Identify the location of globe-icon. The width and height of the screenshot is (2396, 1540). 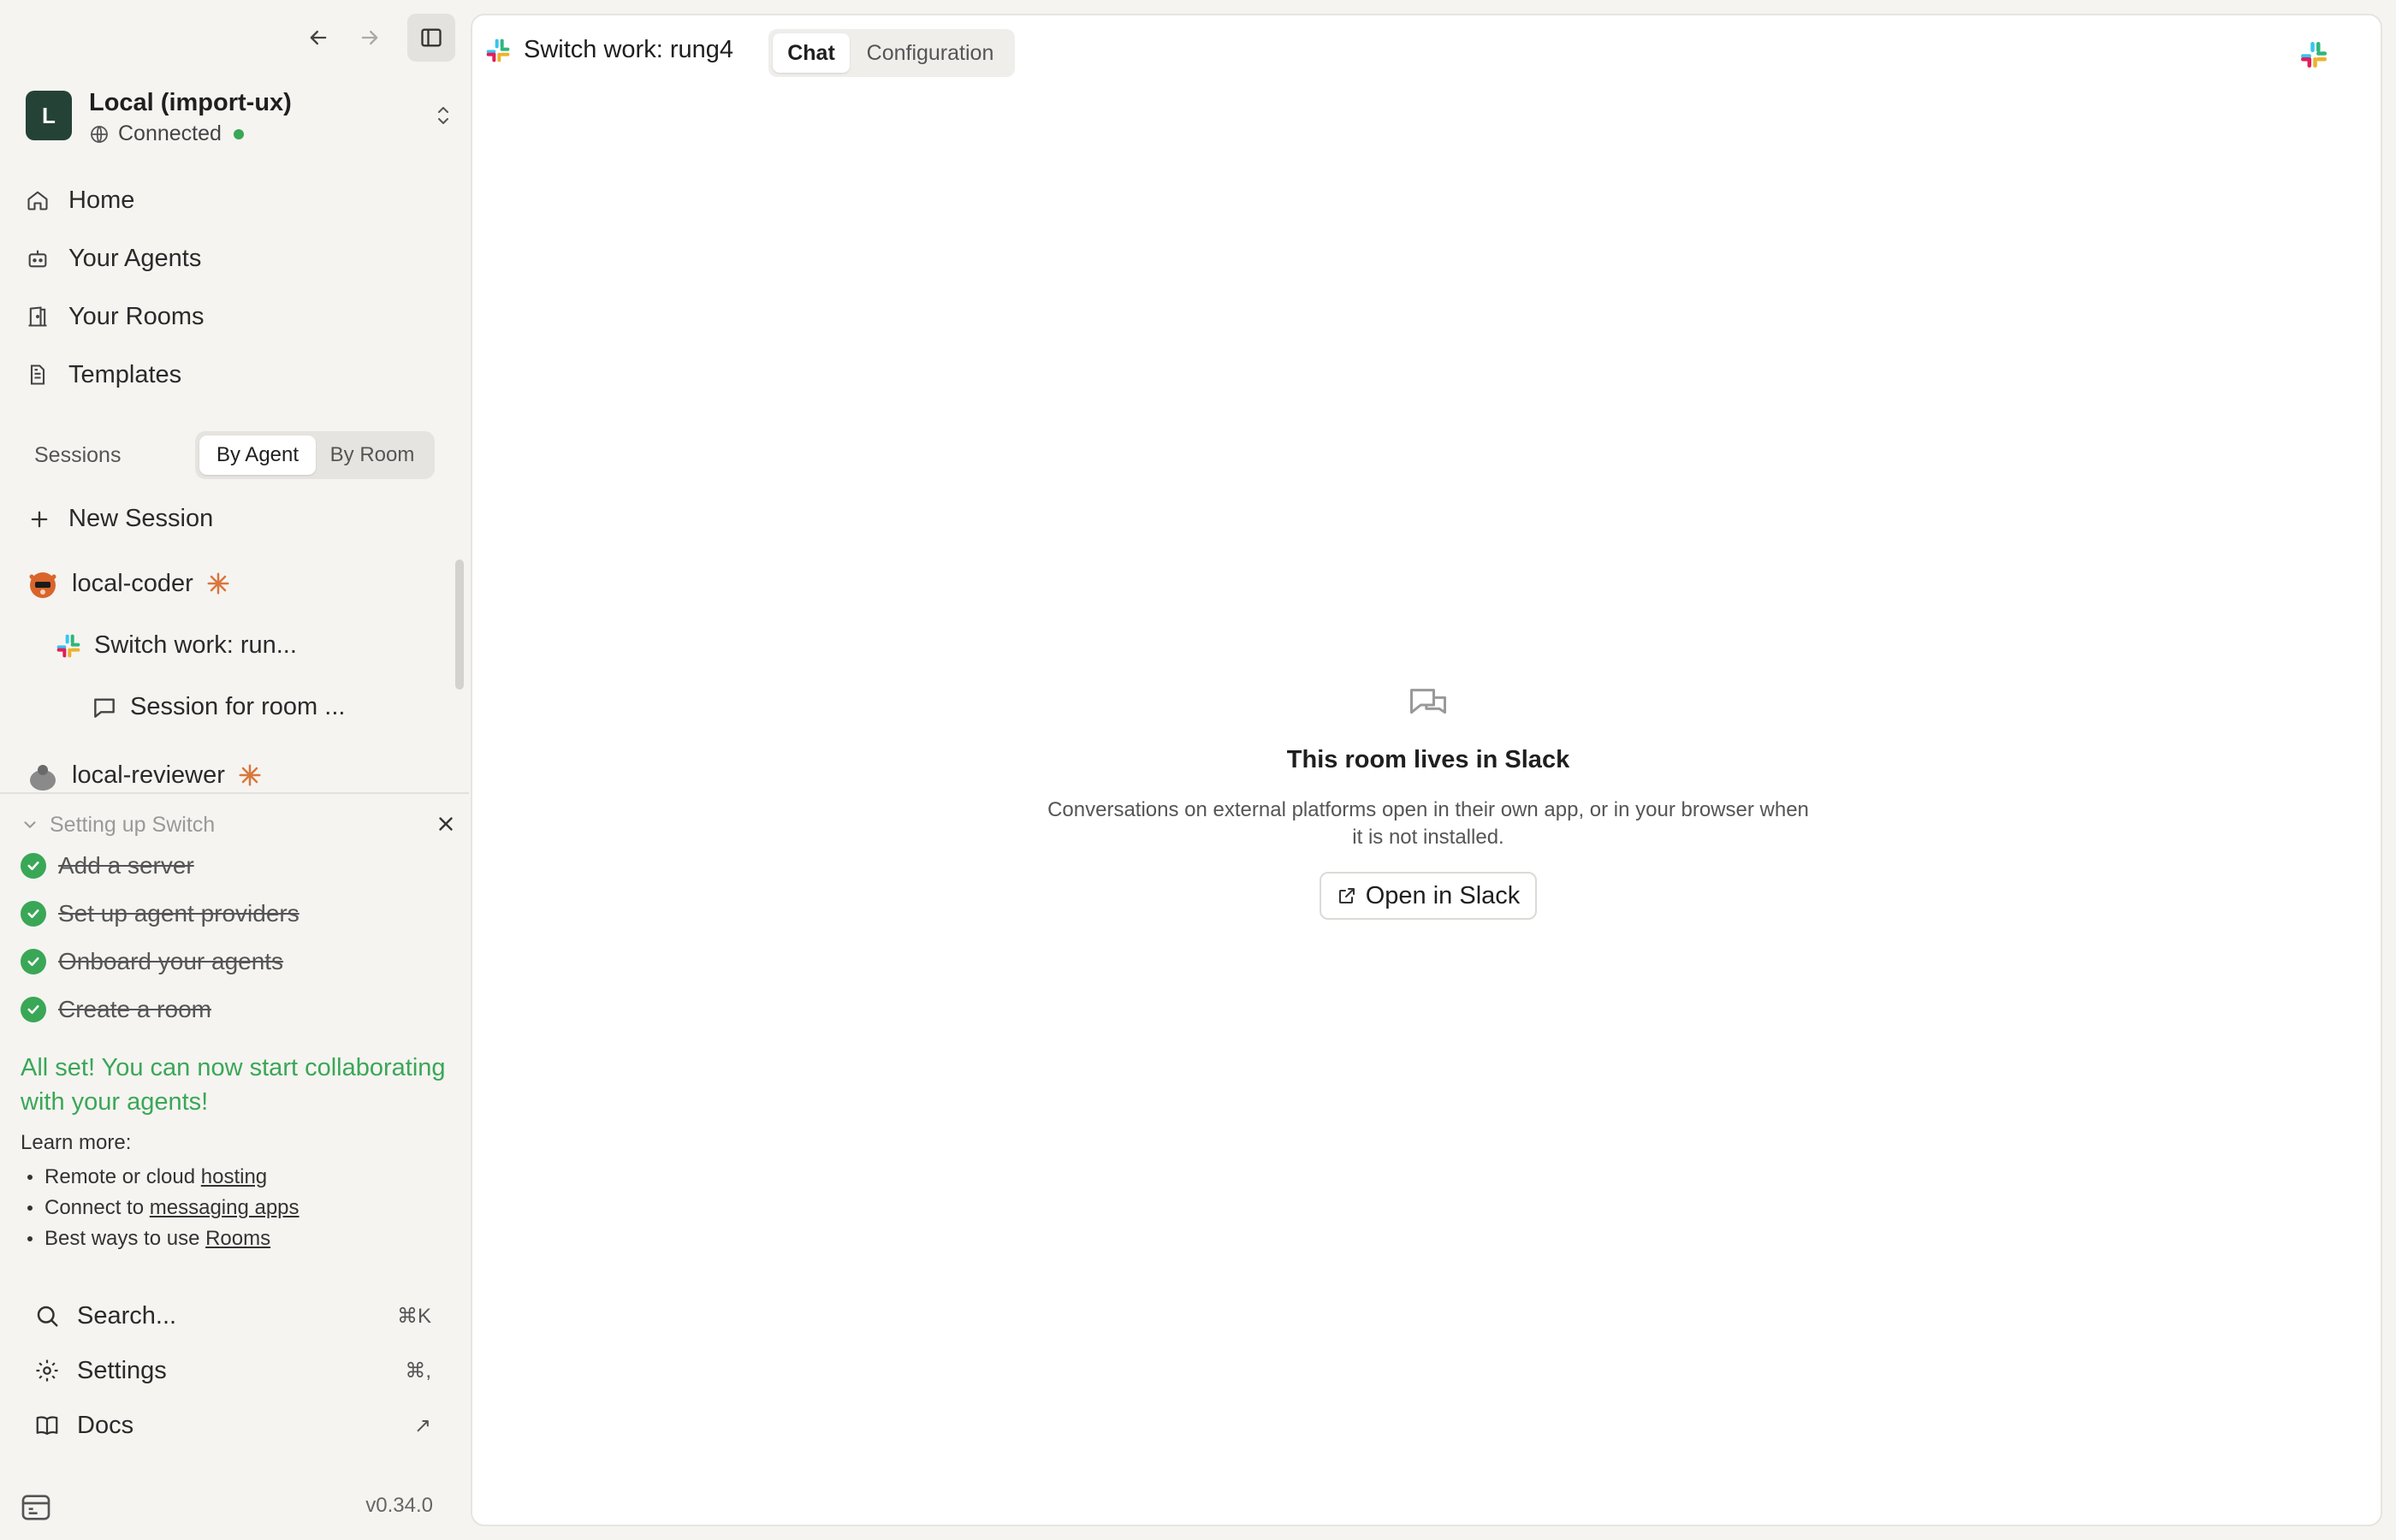
(99, 134).